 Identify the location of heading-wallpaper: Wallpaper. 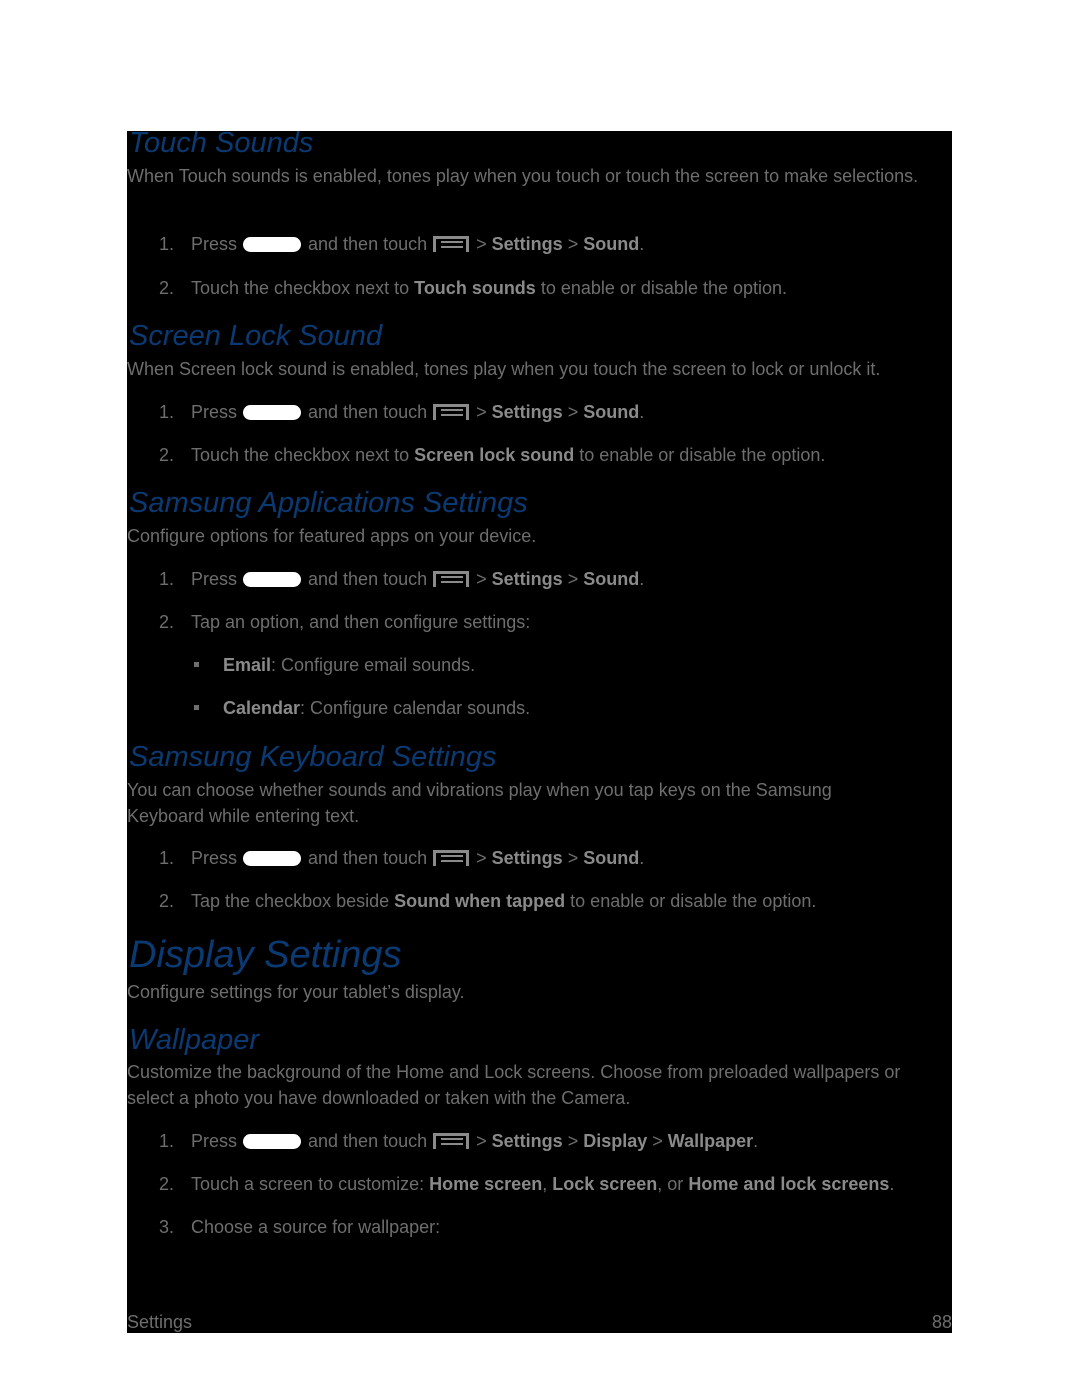
(194, 1040).